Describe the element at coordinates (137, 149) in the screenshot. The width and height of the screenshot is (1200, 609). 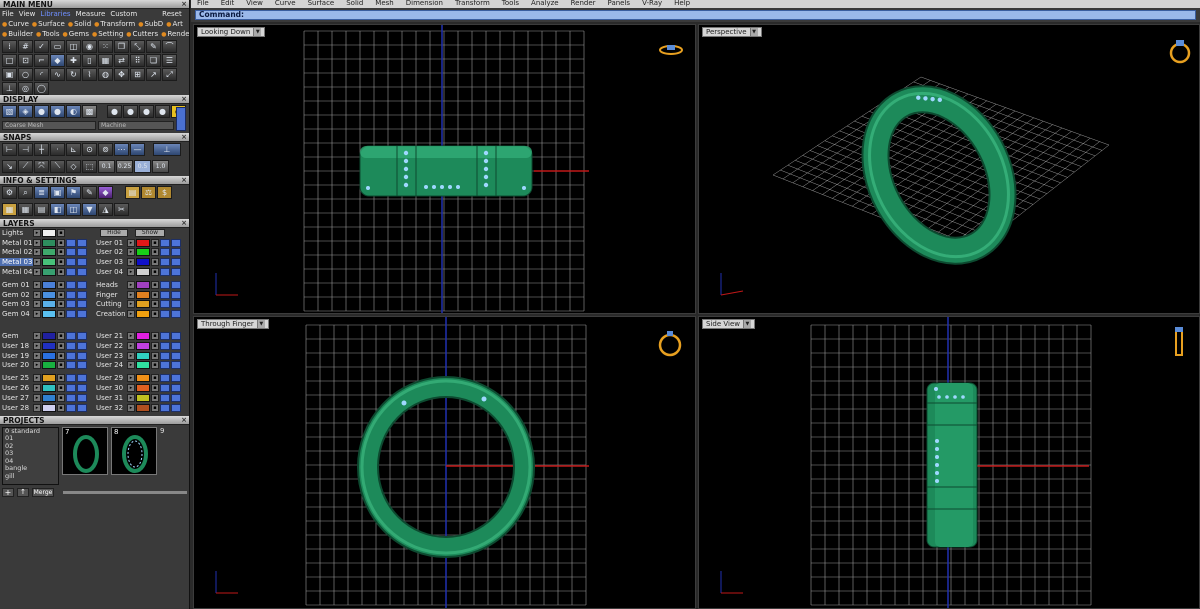
I see `snap-ortho-icon: —` at that location.